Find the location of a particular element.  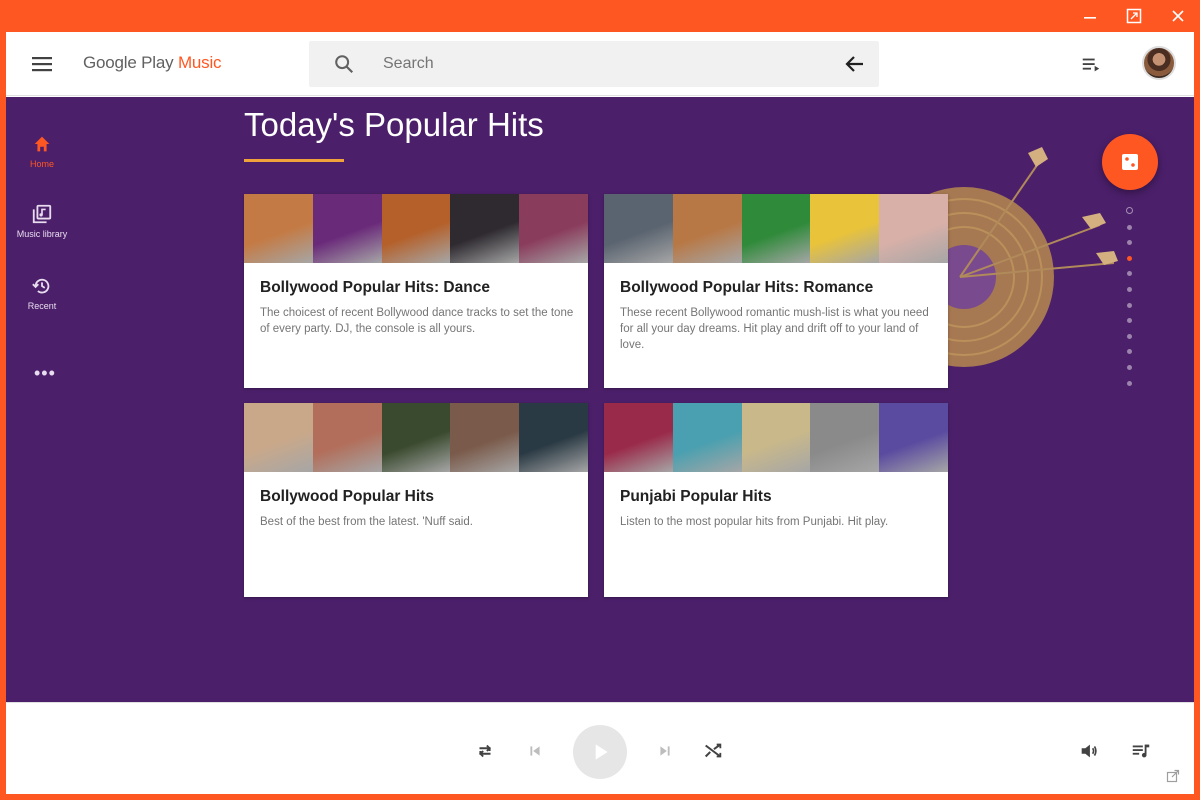

hamburger-menu-icon is located at coordinates (42, 64).